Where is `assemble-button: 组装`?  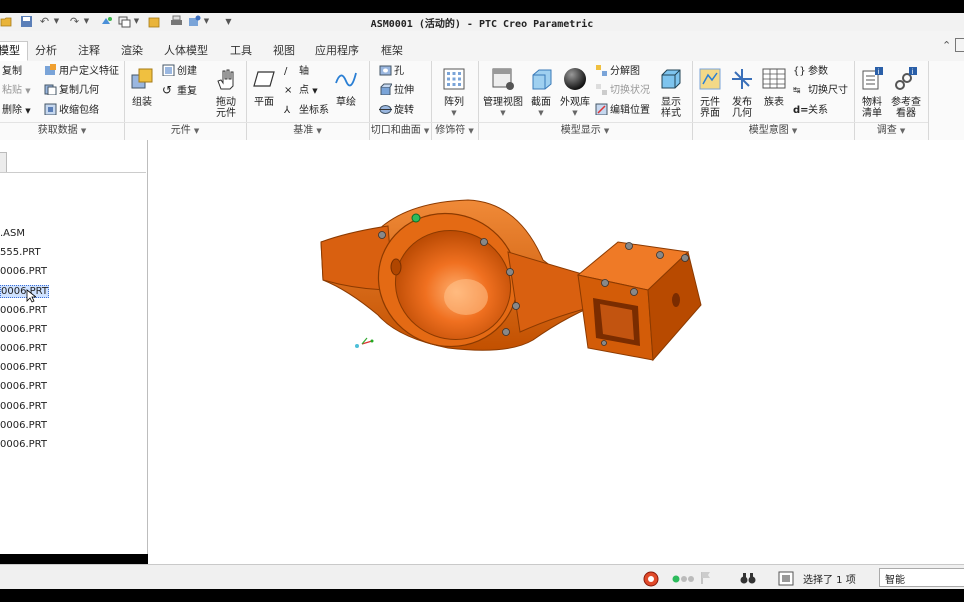
assemble-button: 组装 is located at coordinates (142, 84).